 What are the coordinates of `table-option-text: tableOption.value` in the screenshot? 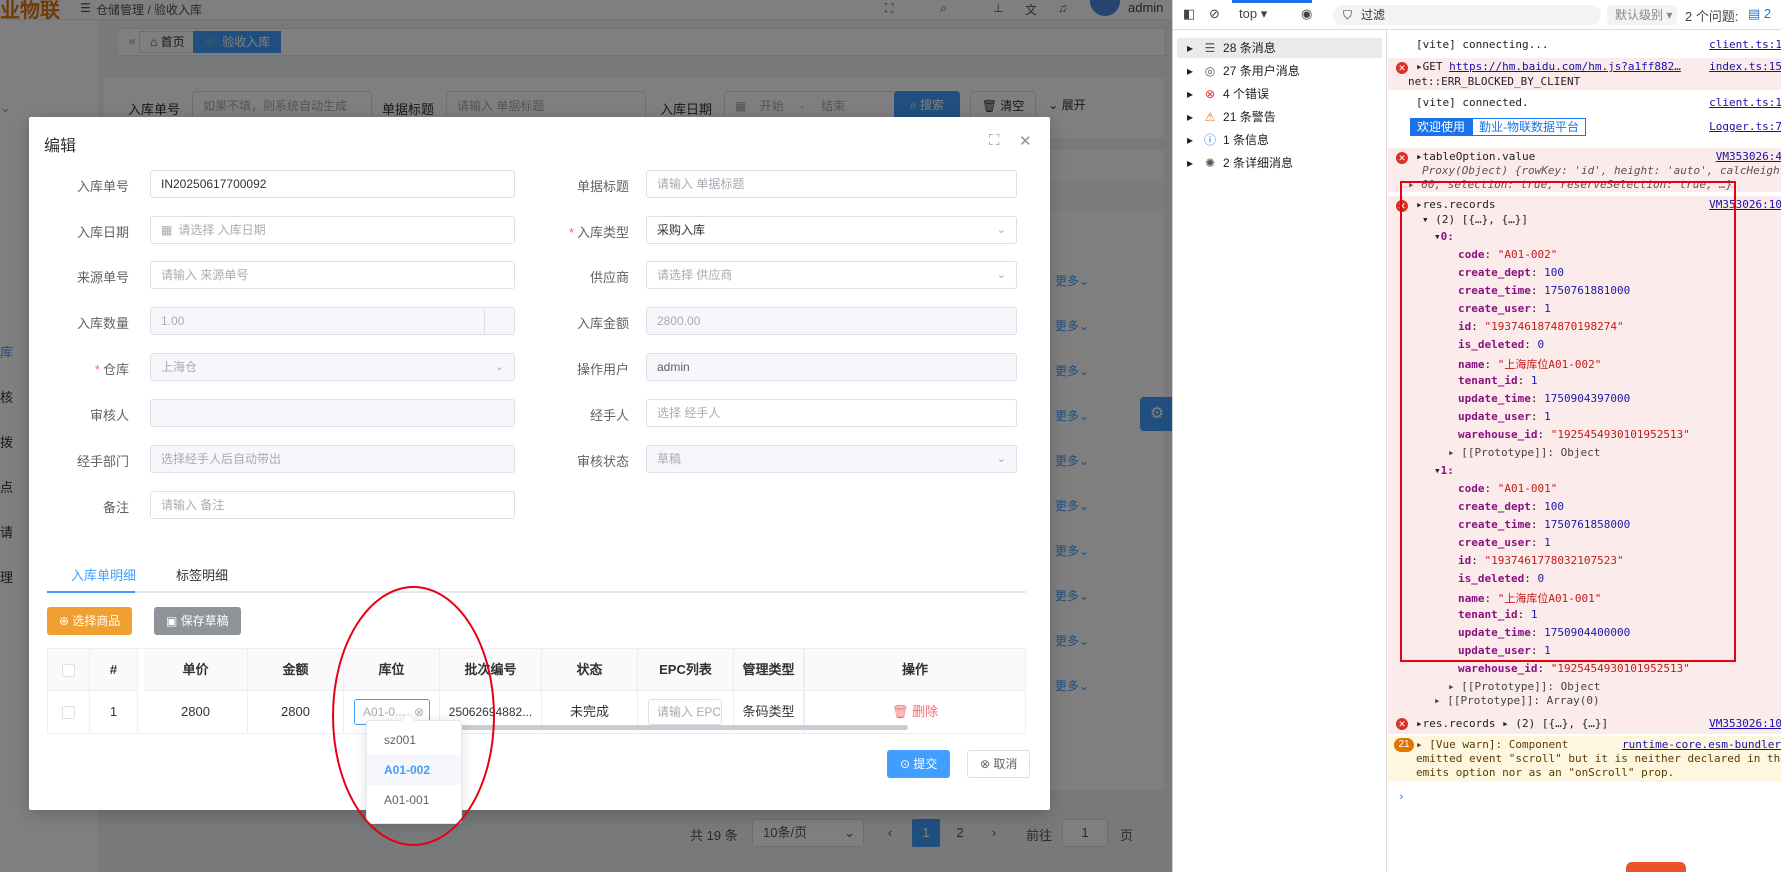 It's located at (1479, 156).